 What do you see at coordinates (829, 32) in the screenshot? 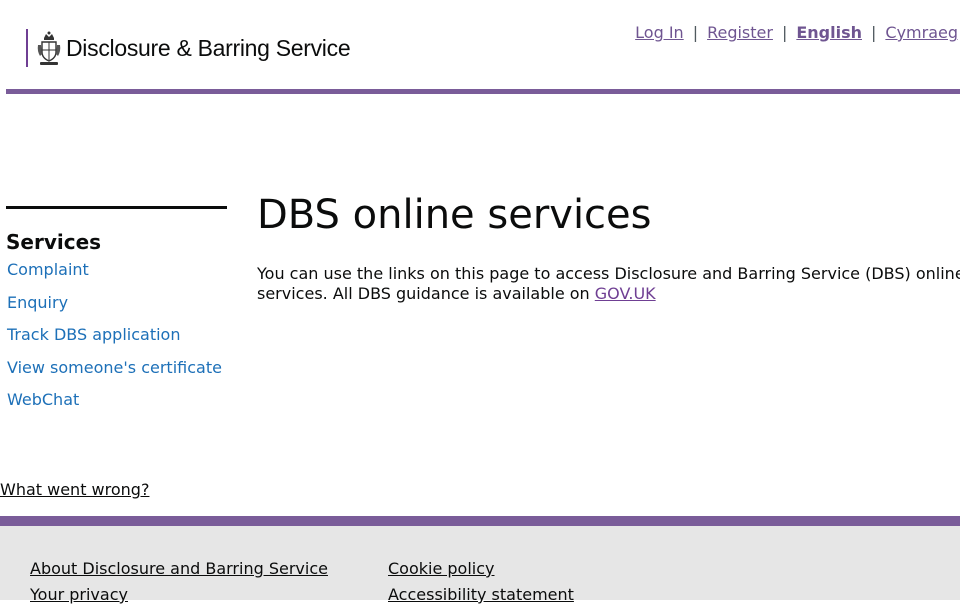
I see `english-language-link: English` at bounding box center [829, 32].